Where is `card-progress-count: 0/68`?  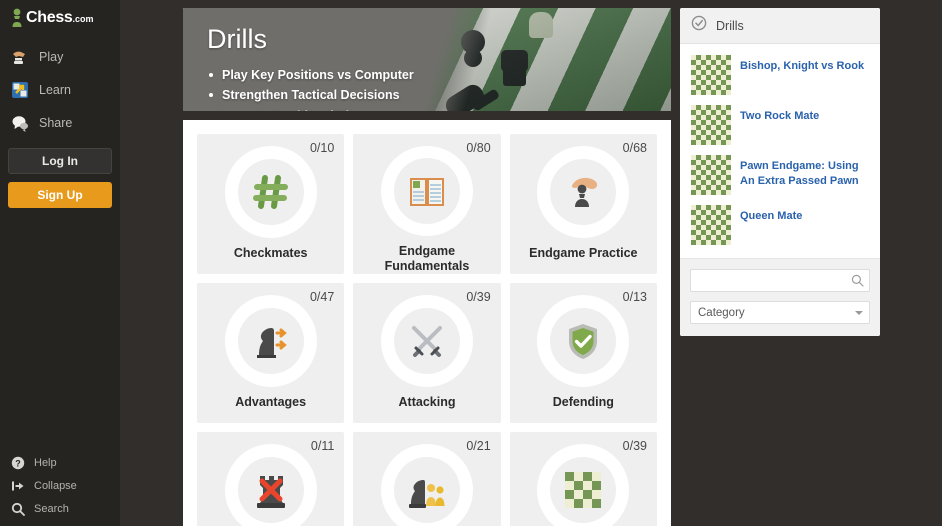
card-progress-count: 0/68 is located at coordinates (634, 148).